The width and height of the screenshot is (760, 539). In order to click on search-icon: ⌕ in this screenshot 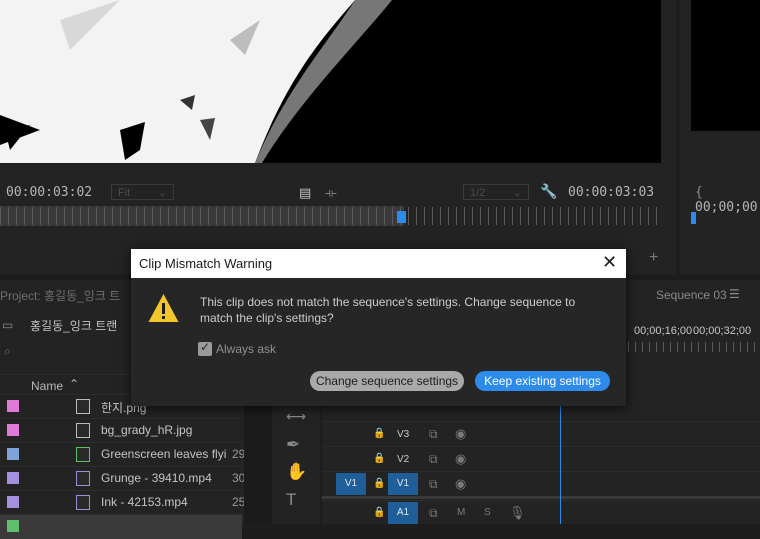, I will do `click(7, 351)`.